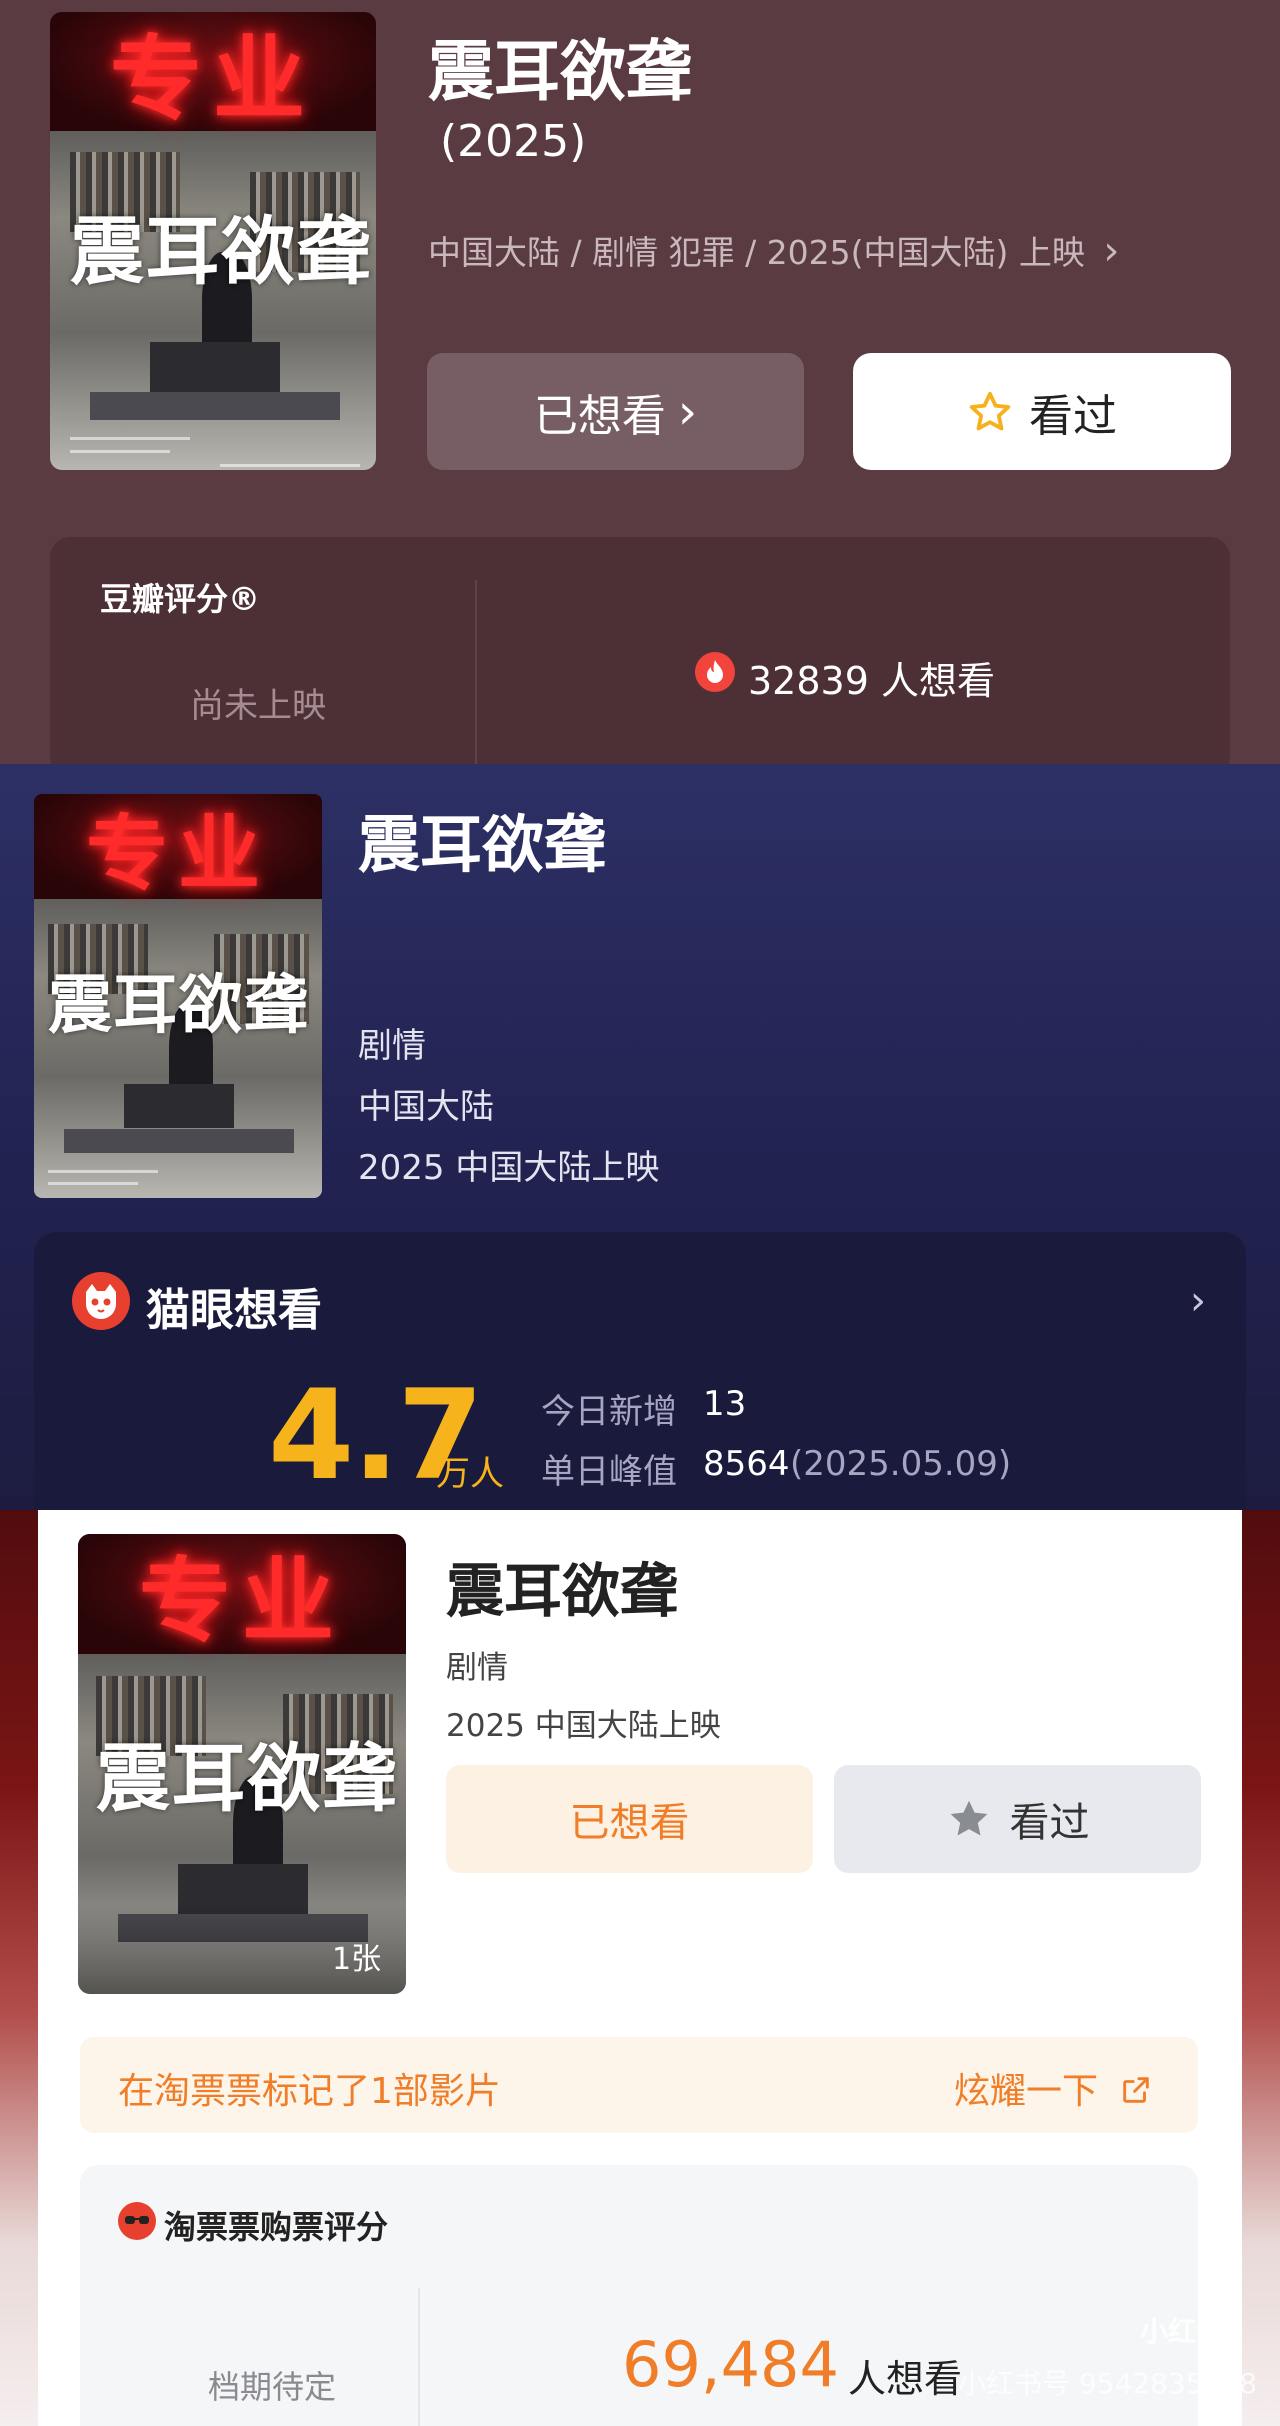 This screenshot has height=2426, width=1280. I want to click on daily-peak-label: 单日峰值, so click(609, 1472).